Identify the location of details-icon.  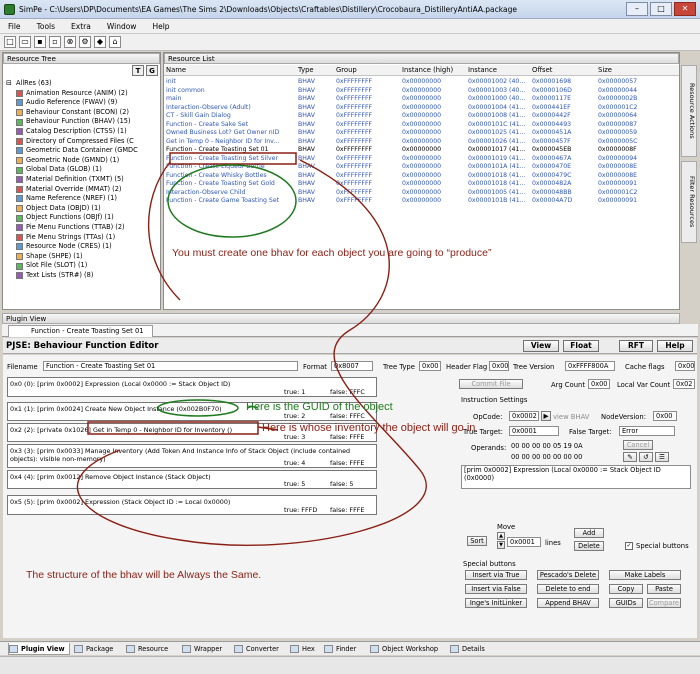
(454, 649).